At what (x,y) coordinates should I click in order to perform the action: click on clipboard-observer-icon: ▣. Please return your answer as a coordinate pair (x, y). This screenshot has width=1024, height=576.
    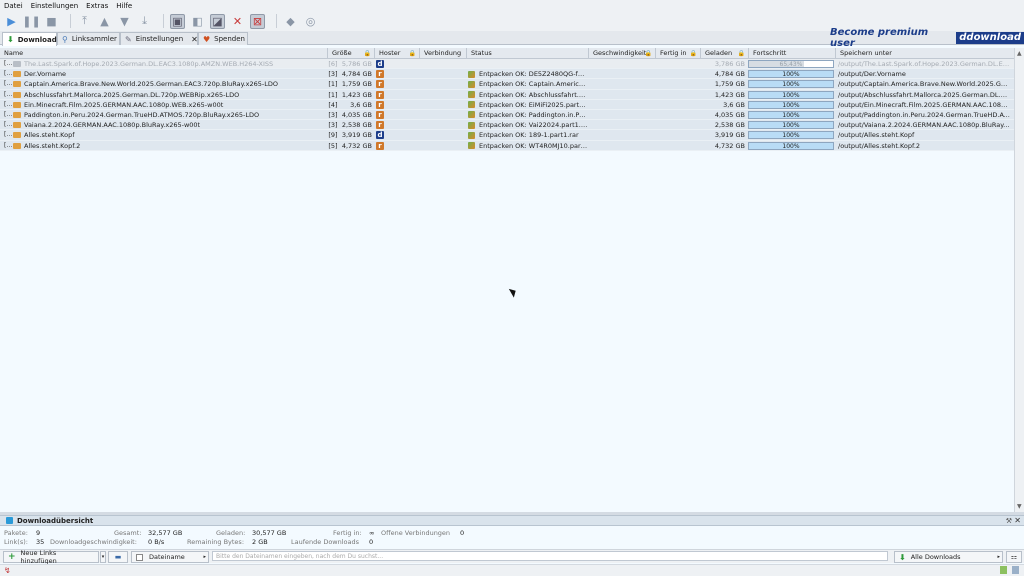
    Looking at the image, I should click on (177, 21).